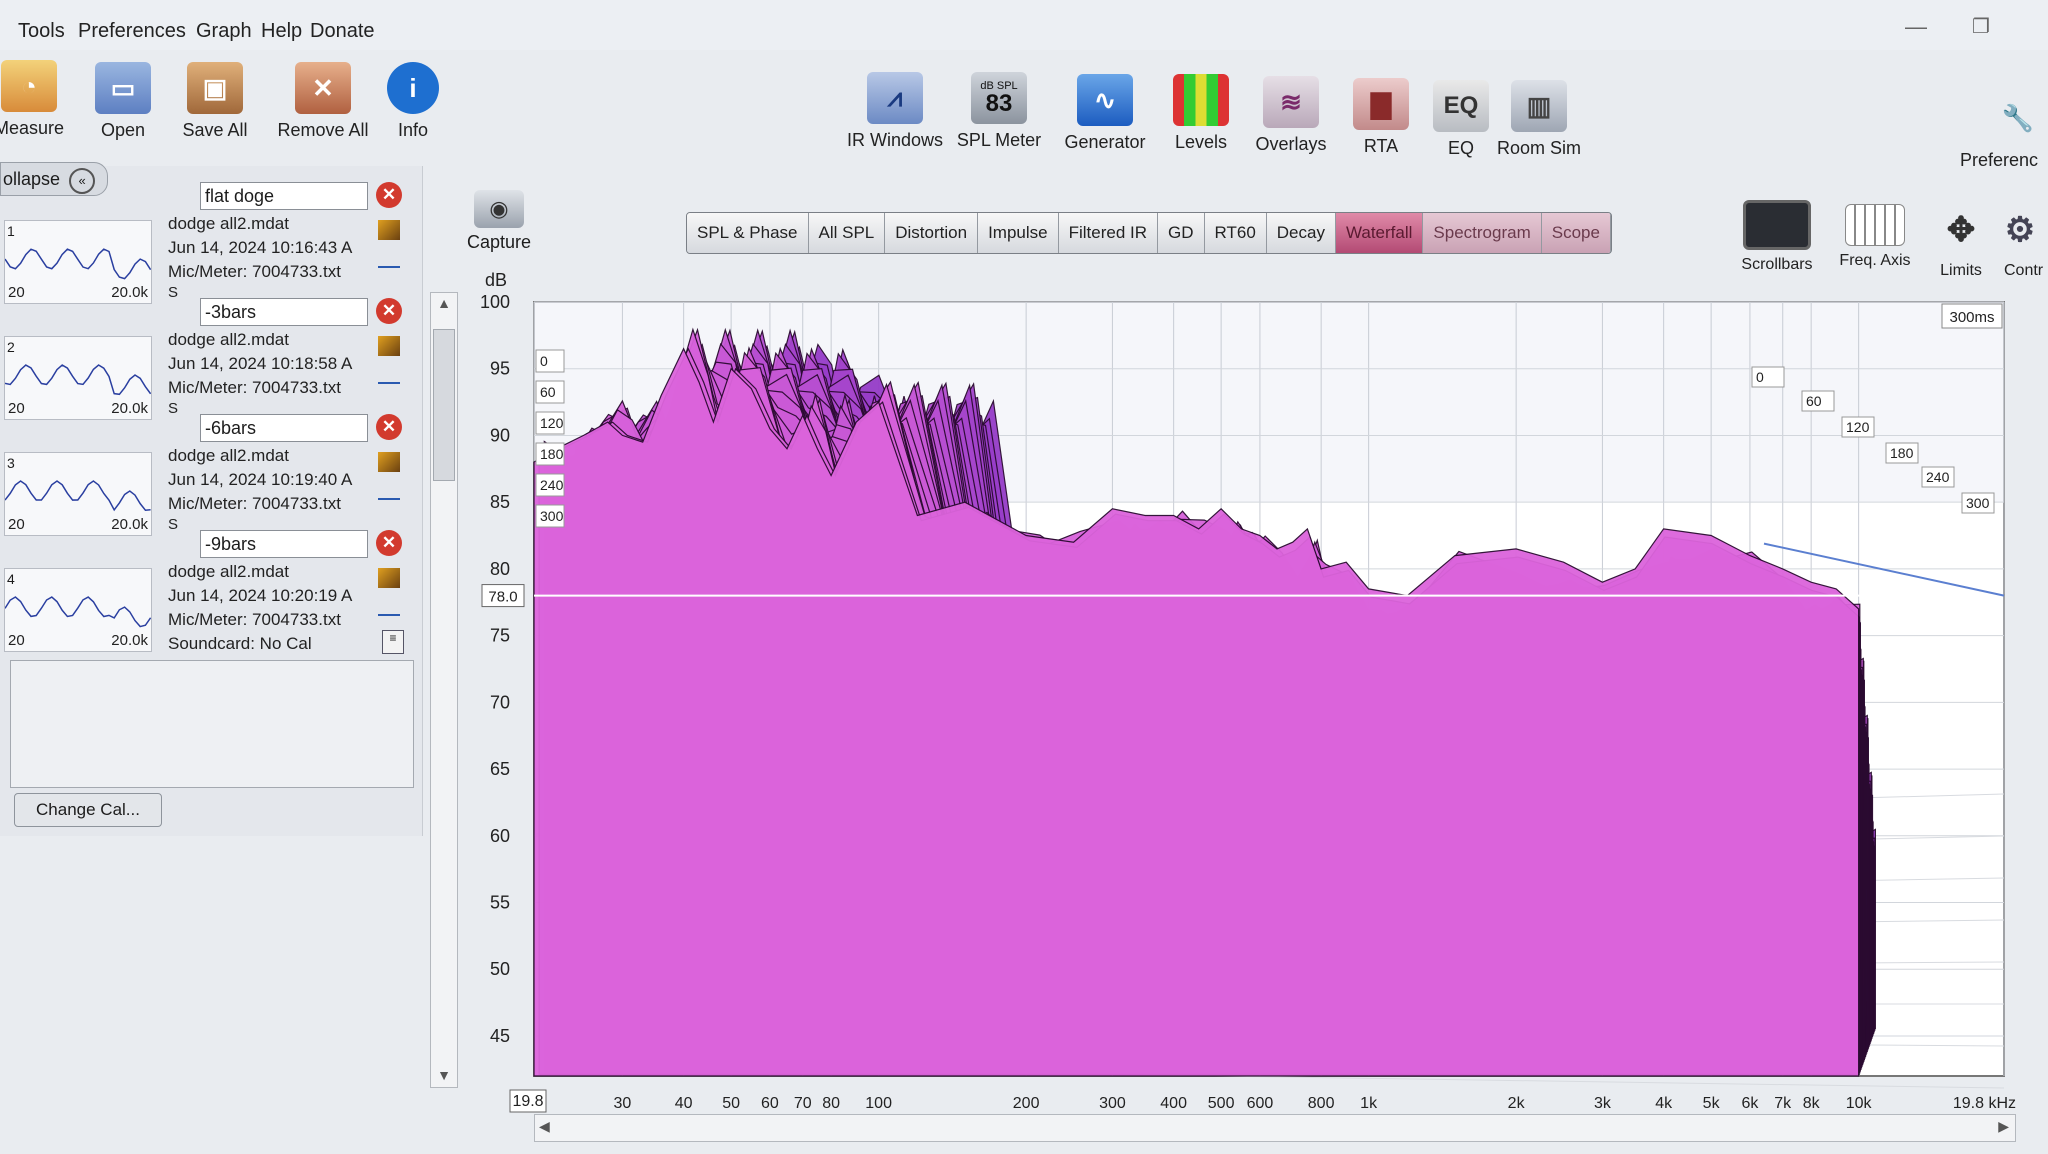 This screenshot has width=2048, height=1154. What do you see at coordinates (281, 31) in the screenshot?
I see `menu-help: Help` at bounding box center [281, 31].